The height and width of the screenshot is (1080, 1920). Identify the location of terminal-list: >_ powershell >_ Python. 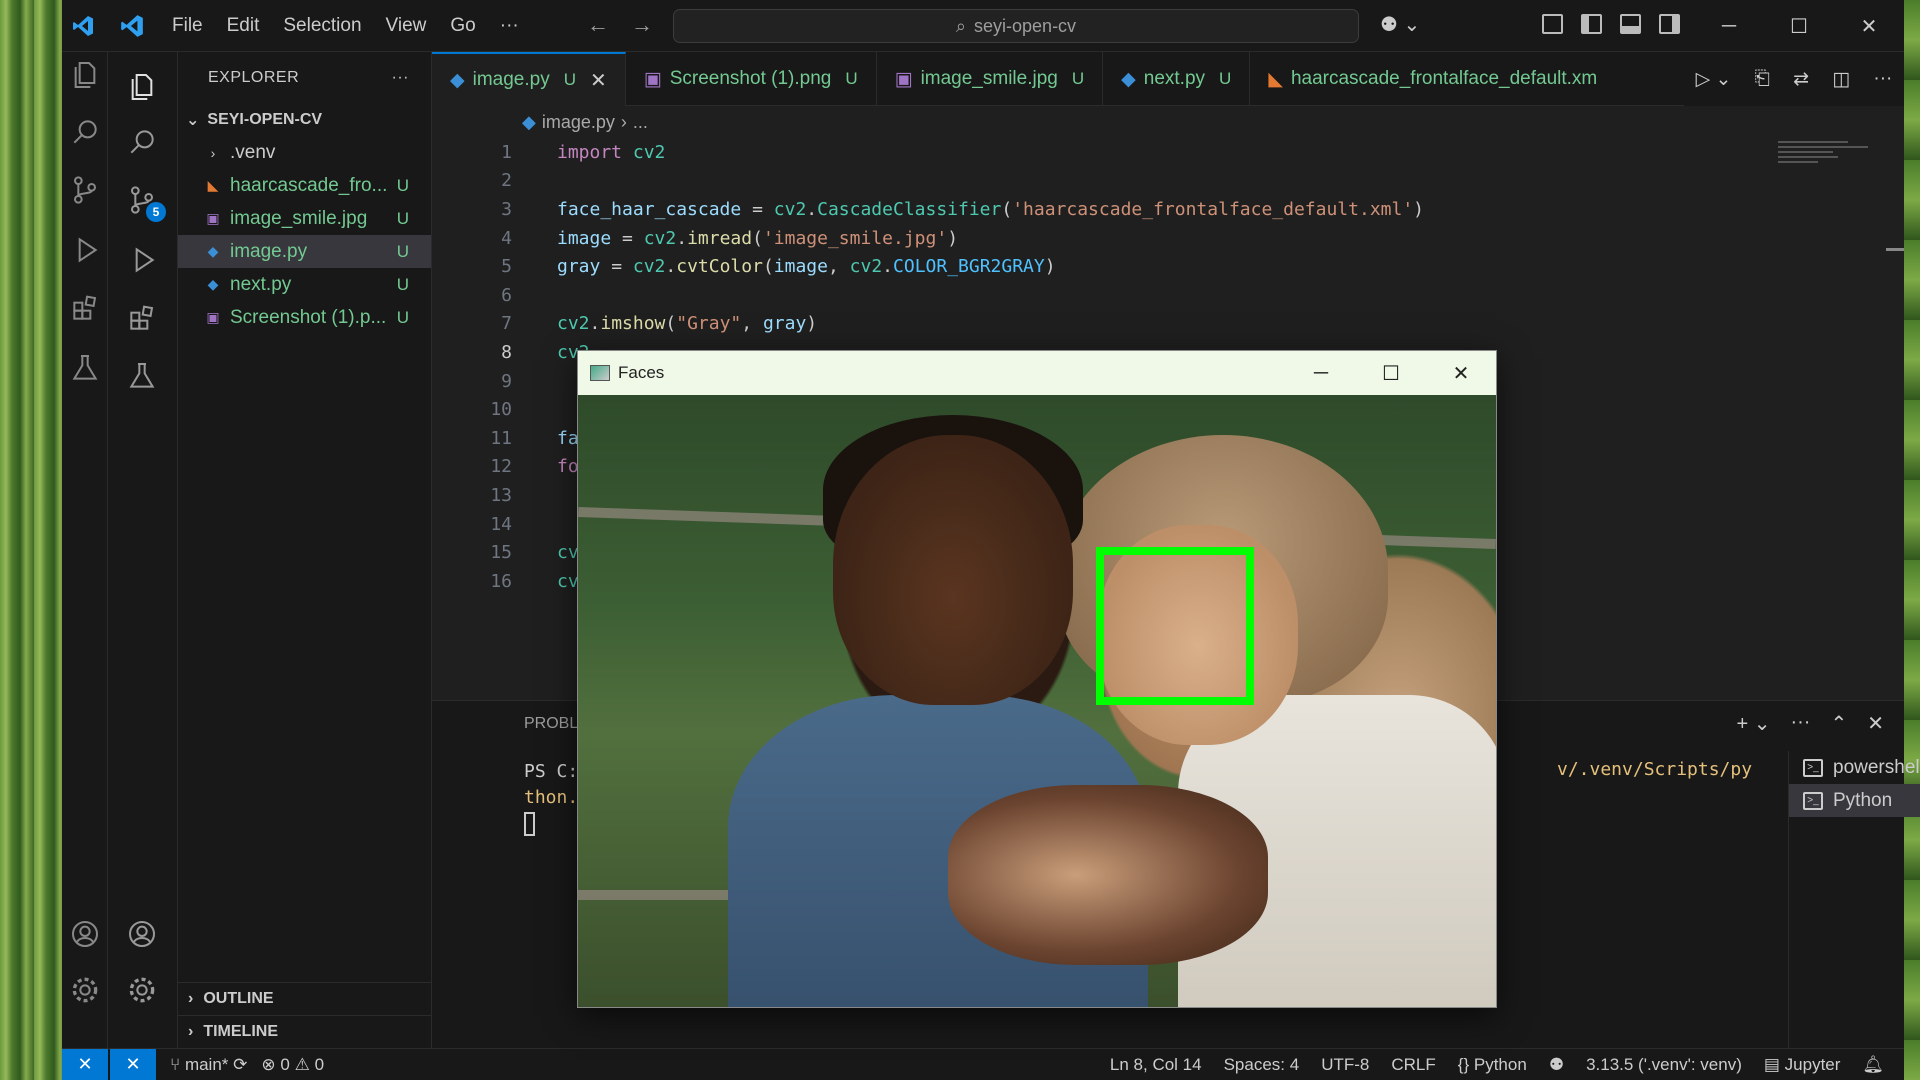
(1854, 900).